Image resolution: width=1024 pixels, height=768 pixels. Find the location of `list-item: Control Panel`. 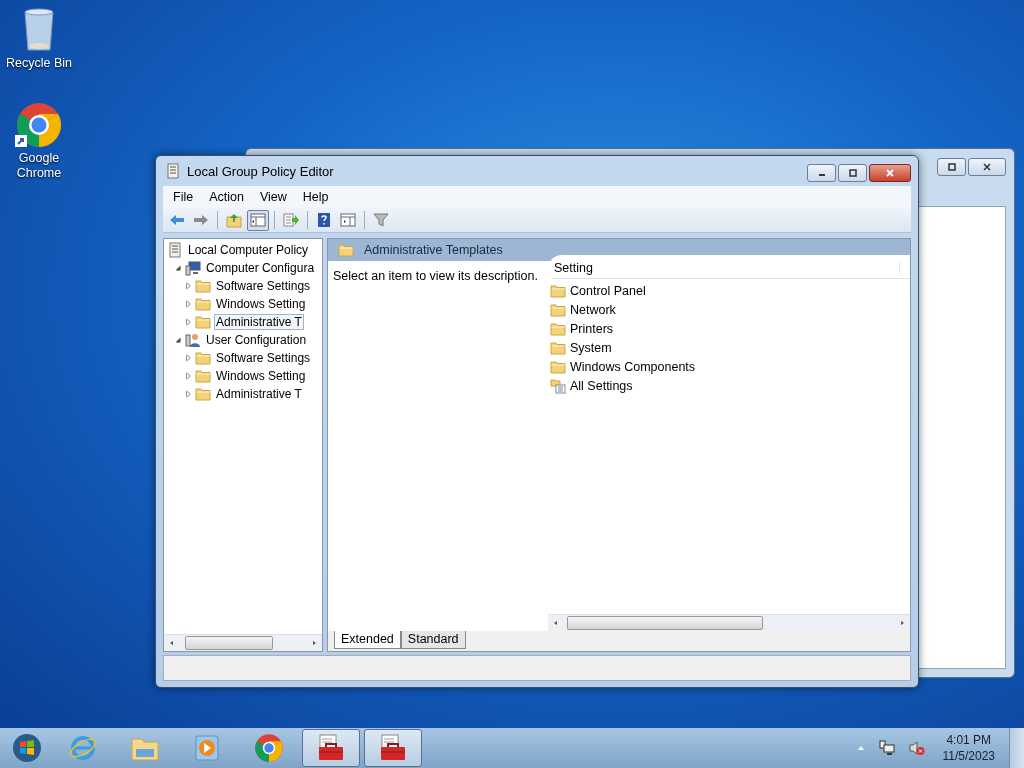

list-item: Control Panel is located at coordinates (608, 290).